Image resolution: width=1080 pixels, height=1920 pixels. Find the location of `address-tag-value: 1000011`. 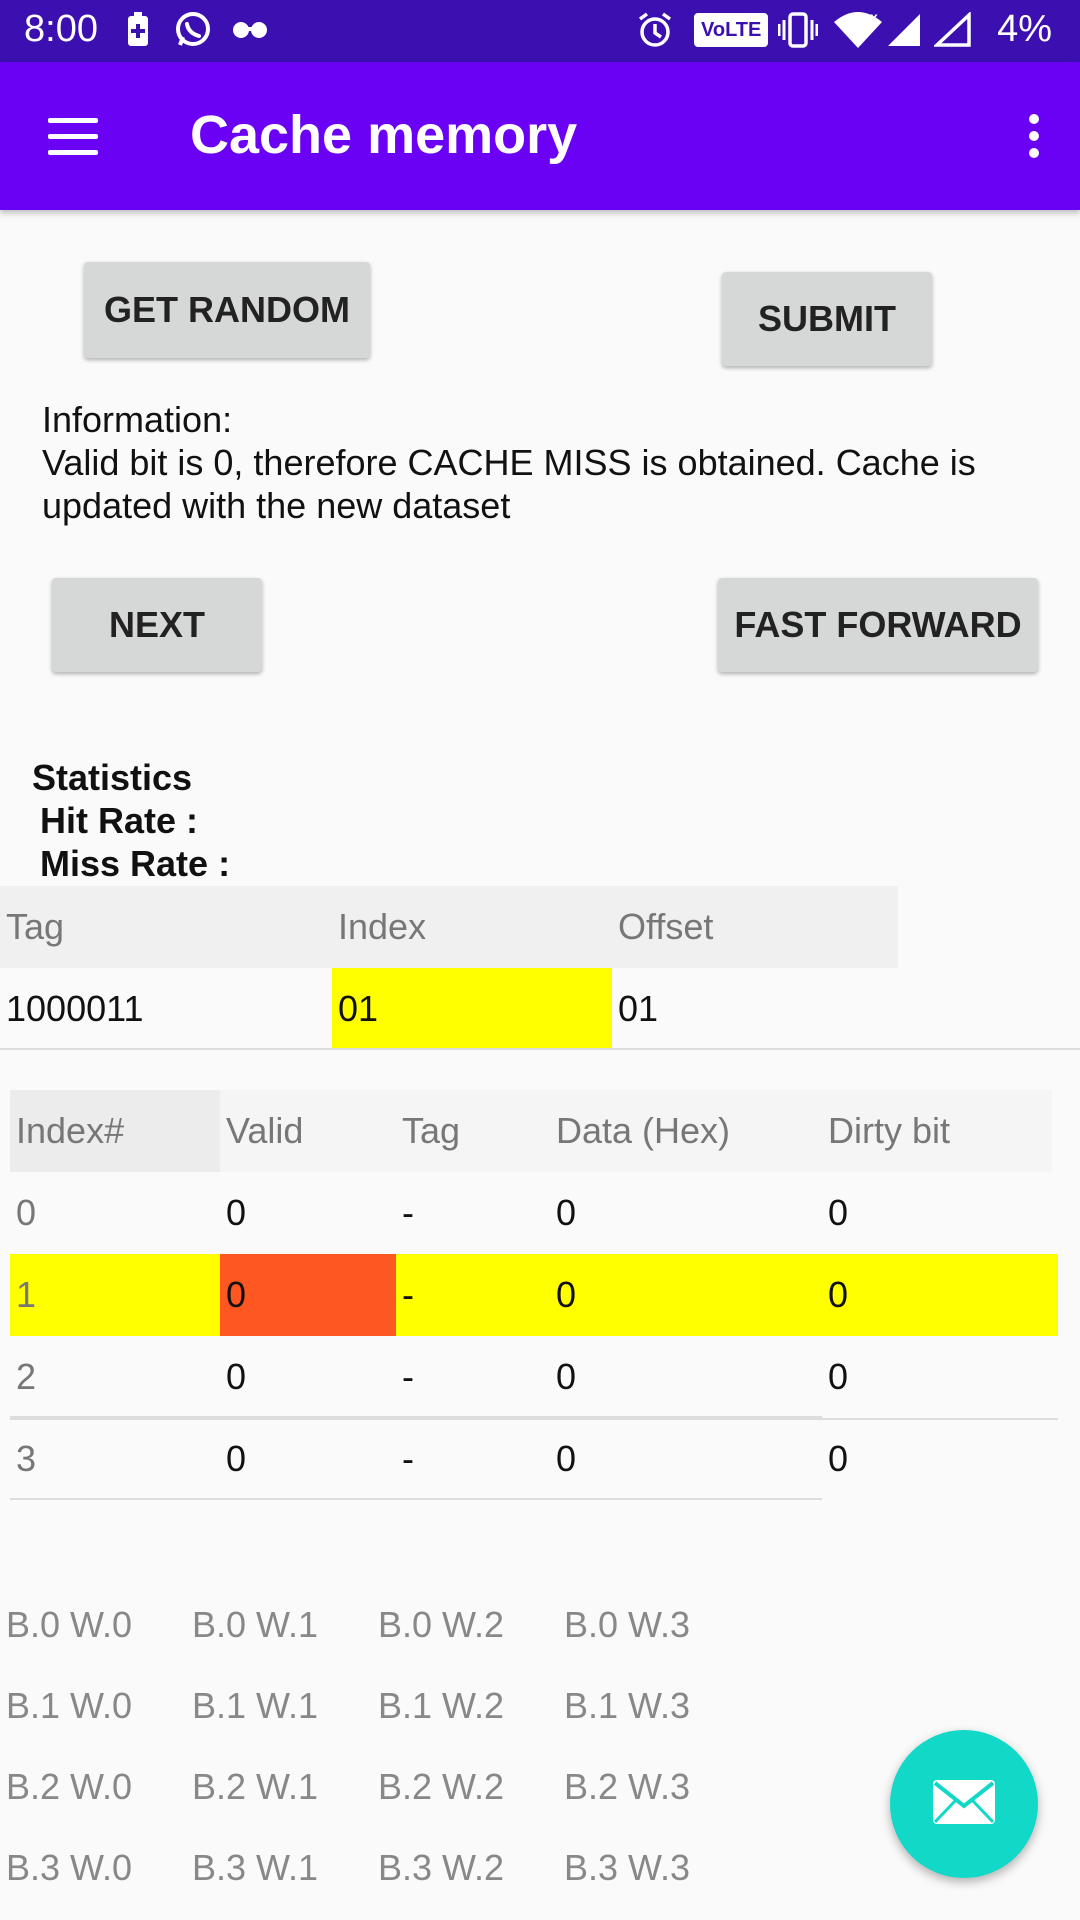

address-tag-value: 1000011 is located at coordinates (75, 1008).